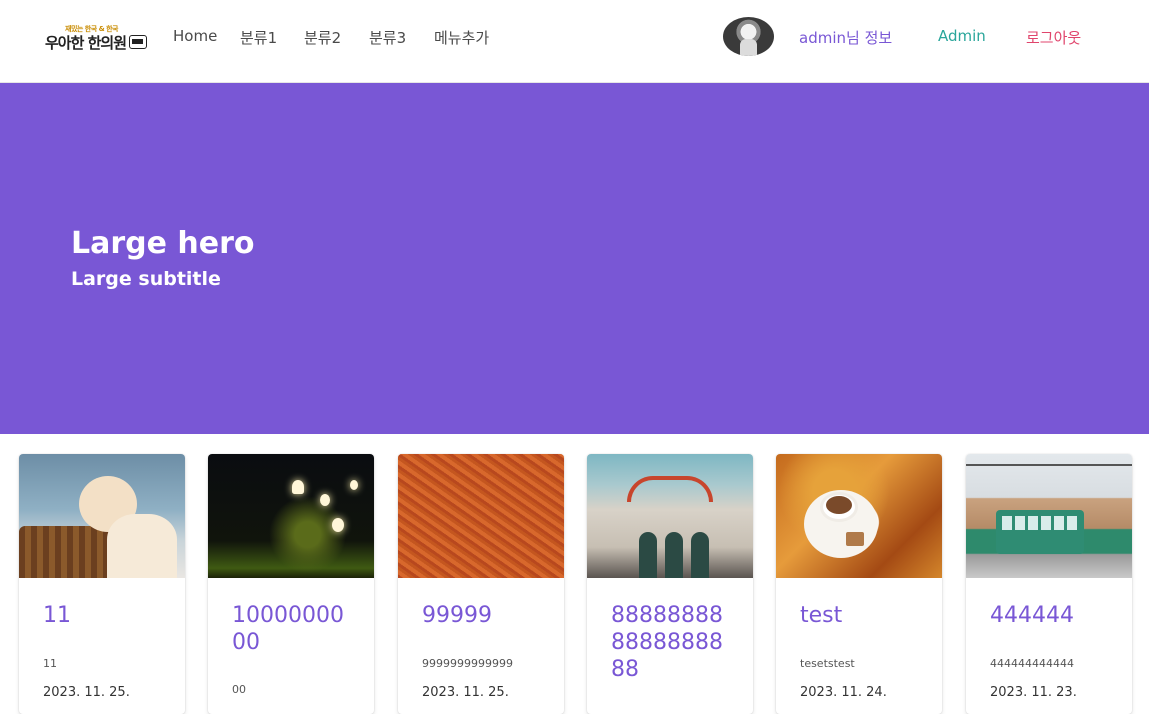 This screenshot has height=714, width=1149. What do you see at coordinates (821, 615) in the screenshot?
I see `card-title: test` at bounding box center [821, 615].